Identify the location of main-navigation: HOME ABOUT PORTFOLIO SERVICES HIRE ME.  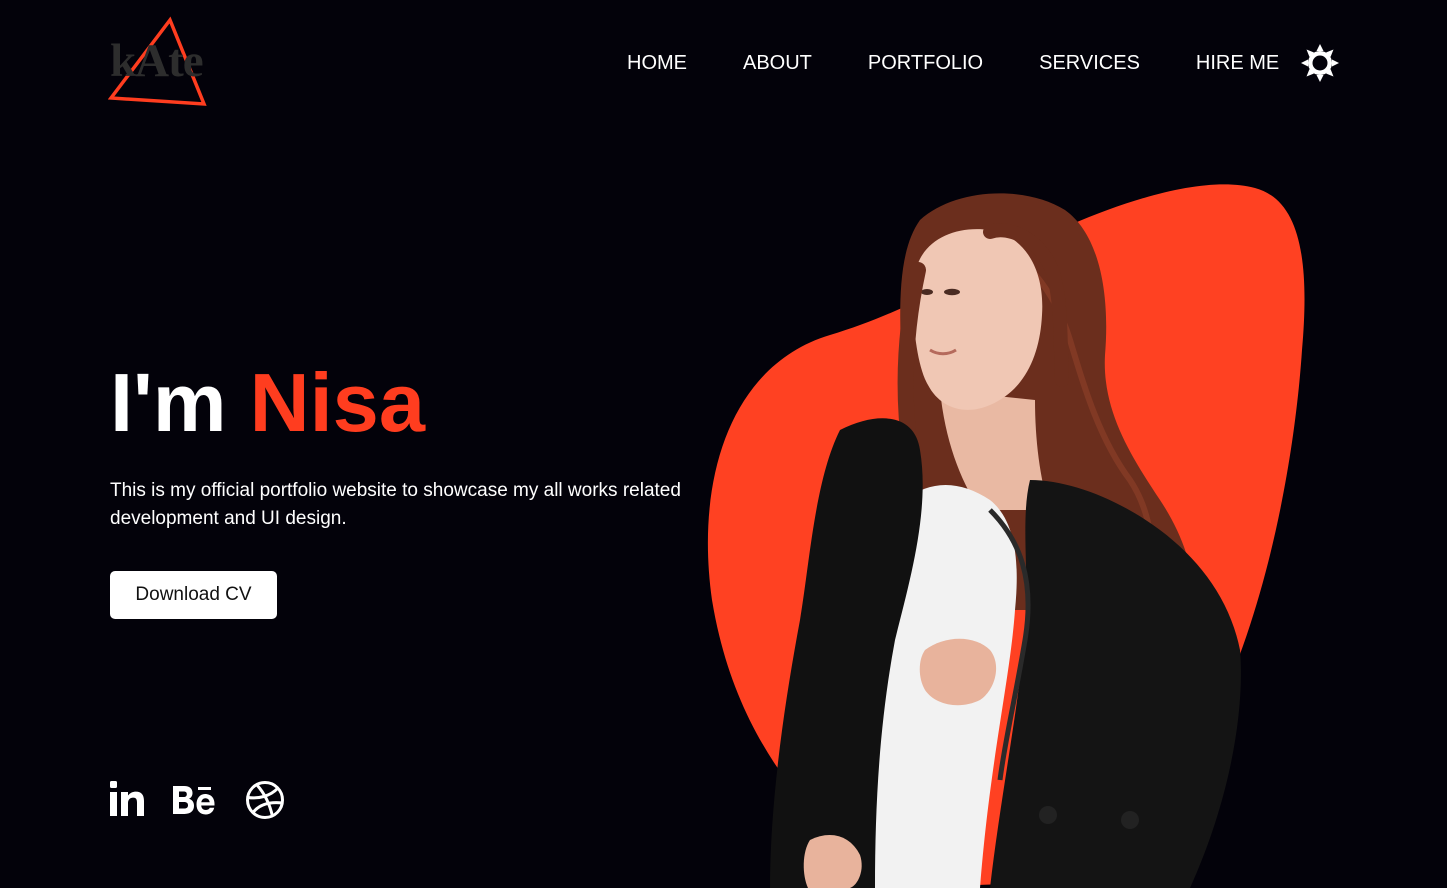
(953, 63).